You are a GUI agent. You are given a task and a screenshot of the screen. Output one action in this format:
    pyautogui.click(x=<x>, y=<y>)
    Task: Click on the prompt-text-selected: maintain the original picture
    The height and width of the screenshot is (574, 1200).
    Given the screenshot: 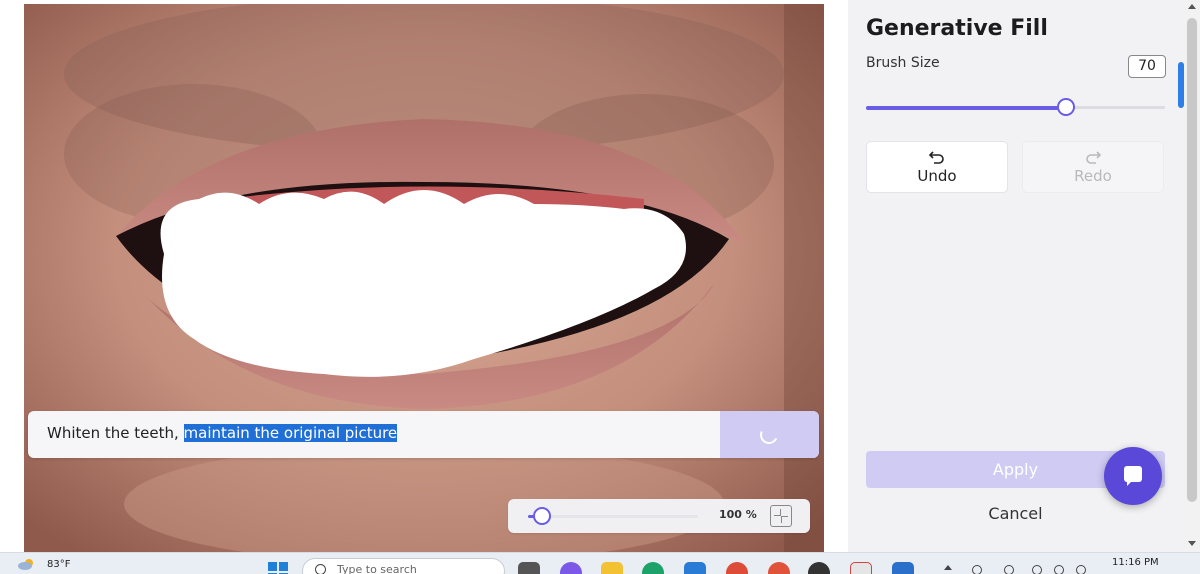 What is the action you would take?
    pyautogui.click(x=290, y=433)
    